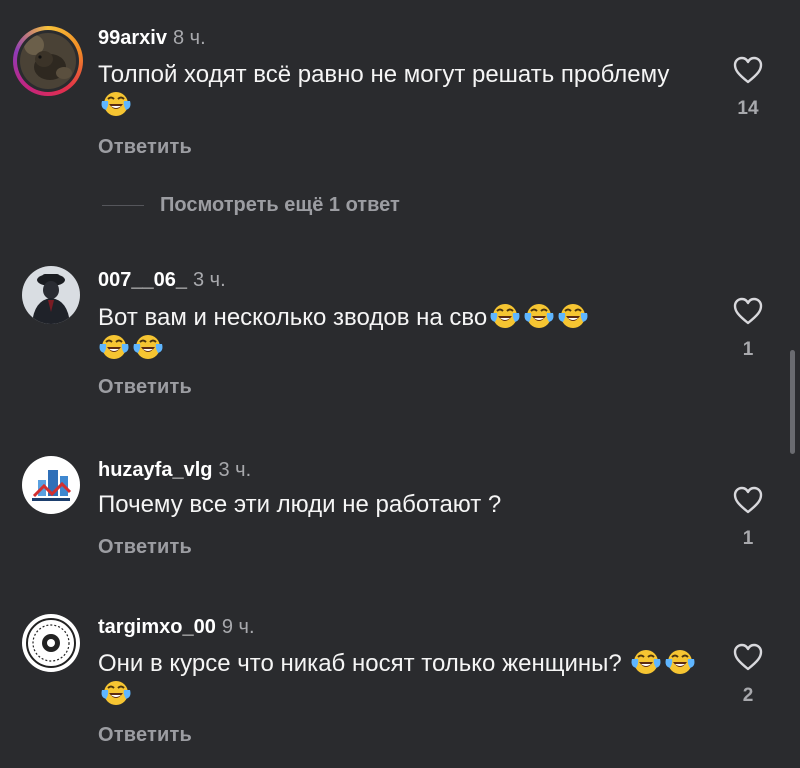  Describe the element at coordinates (280, 205) in the screenshot. I see `view-more-replies-label: Посмотреть ещё 1 ответ` at that location.